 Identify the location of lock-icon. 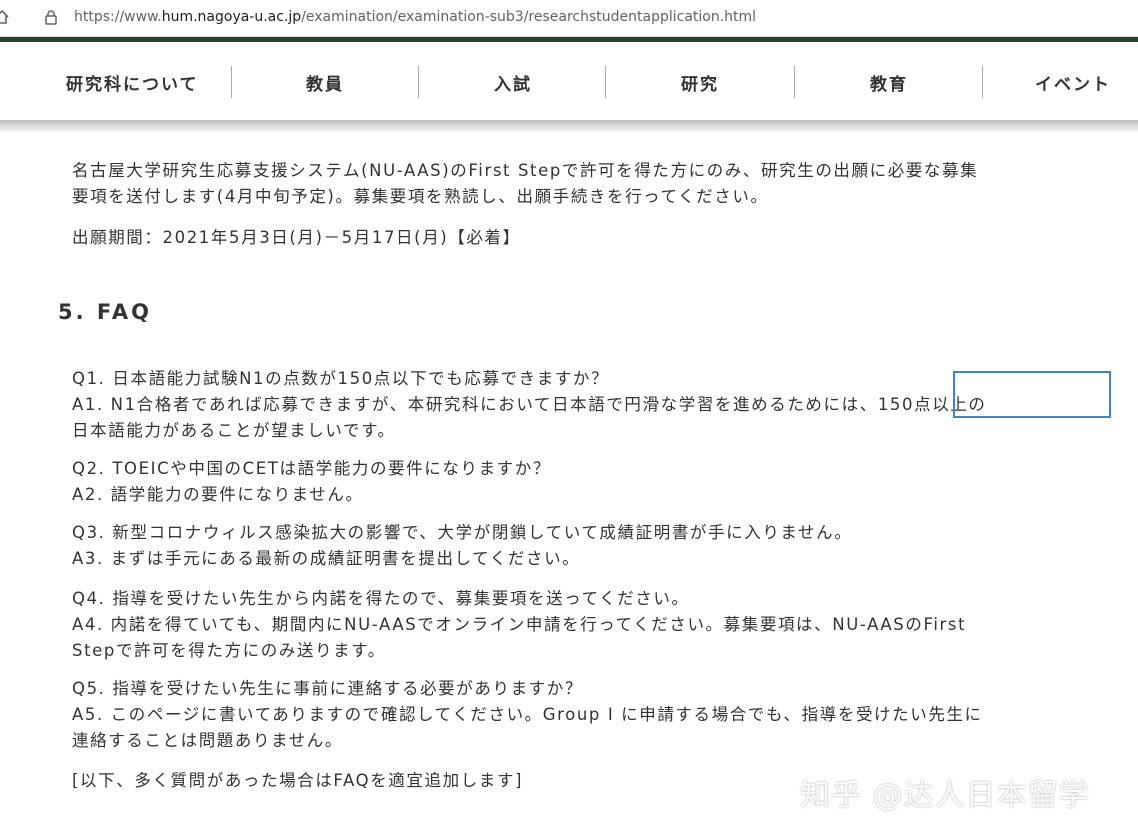
(51, 17).